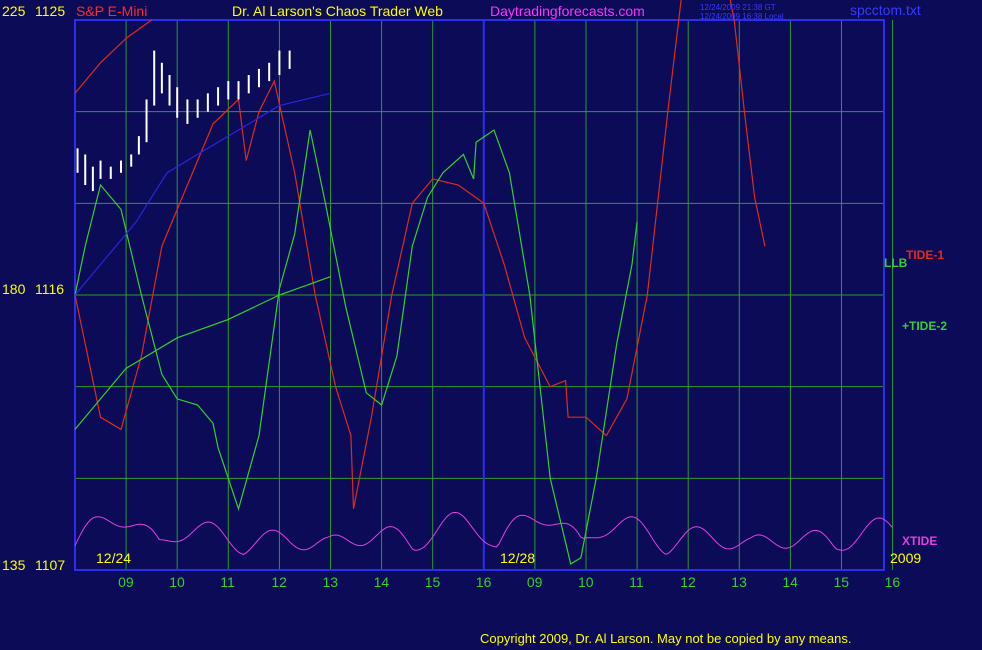 This screenshot has width=982, height=650. I want to click on date-label-1228: 12/28, so click(517, 558).